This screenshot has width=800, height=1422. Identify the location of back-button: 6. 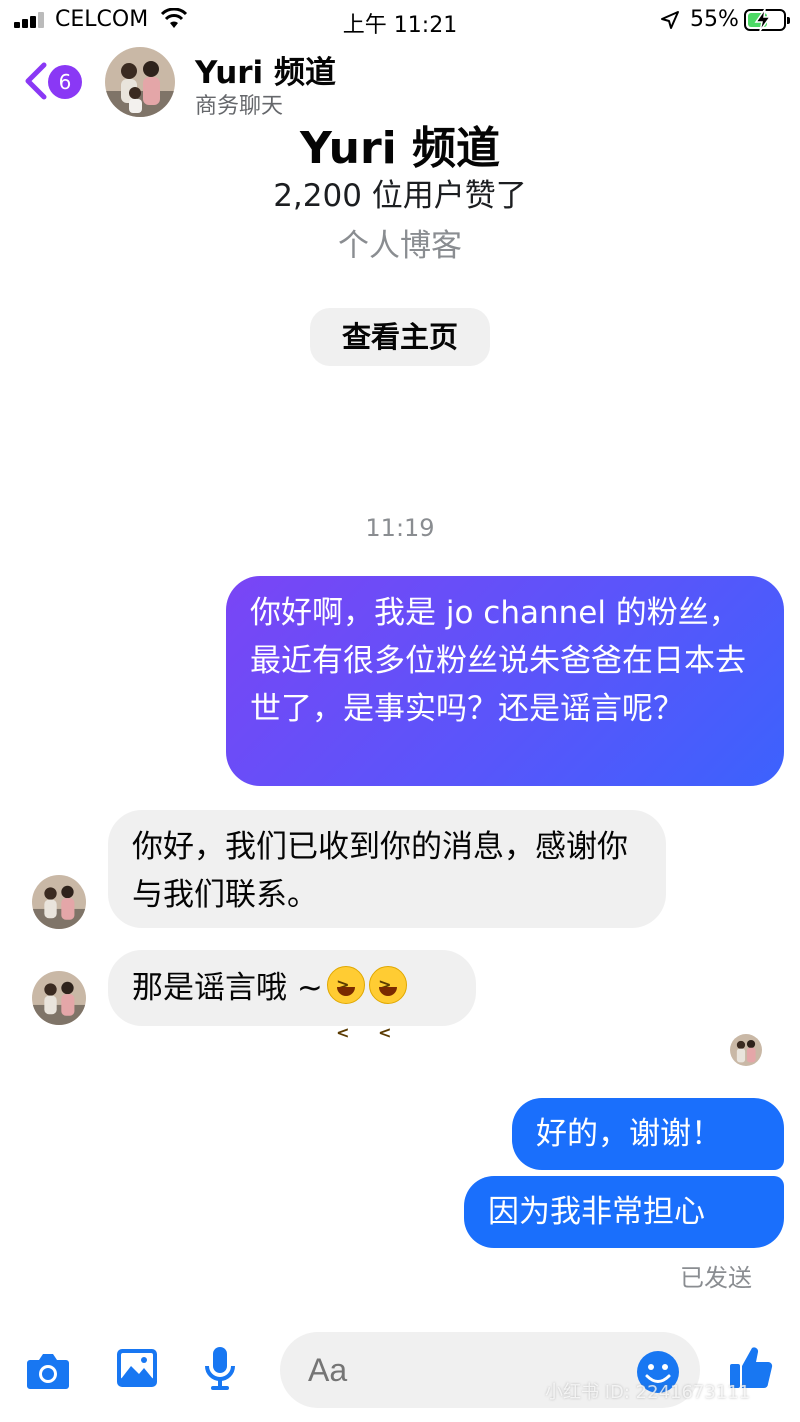
(59, 81).